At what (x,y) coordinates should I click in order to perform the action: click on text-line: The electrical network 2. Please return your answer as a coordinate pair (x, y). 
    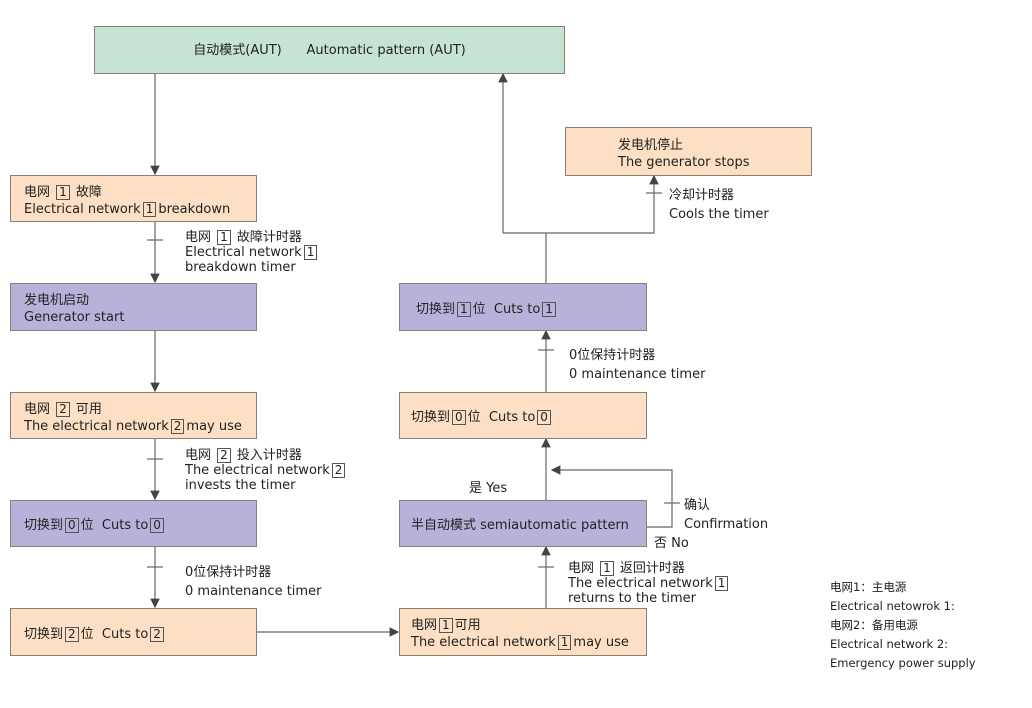
    Looking at the image, I should click on (266, 470).